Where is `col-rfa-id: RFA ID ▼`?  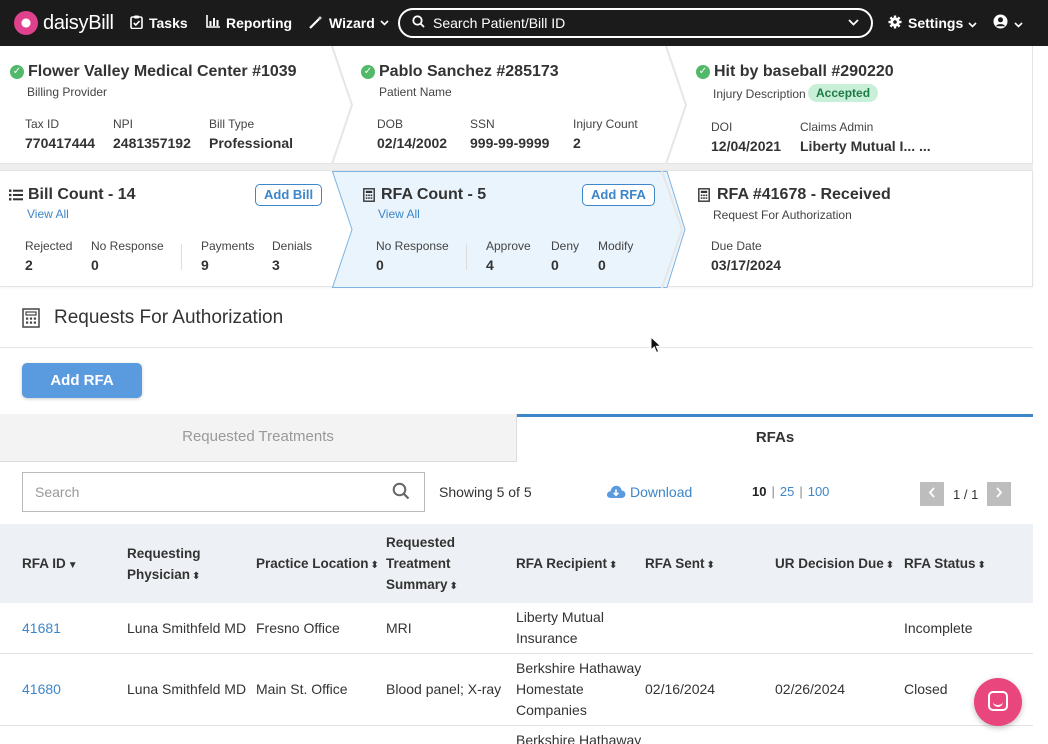 col-rfa-id: RFA ID ▼ is located at coordinates (50, 564).